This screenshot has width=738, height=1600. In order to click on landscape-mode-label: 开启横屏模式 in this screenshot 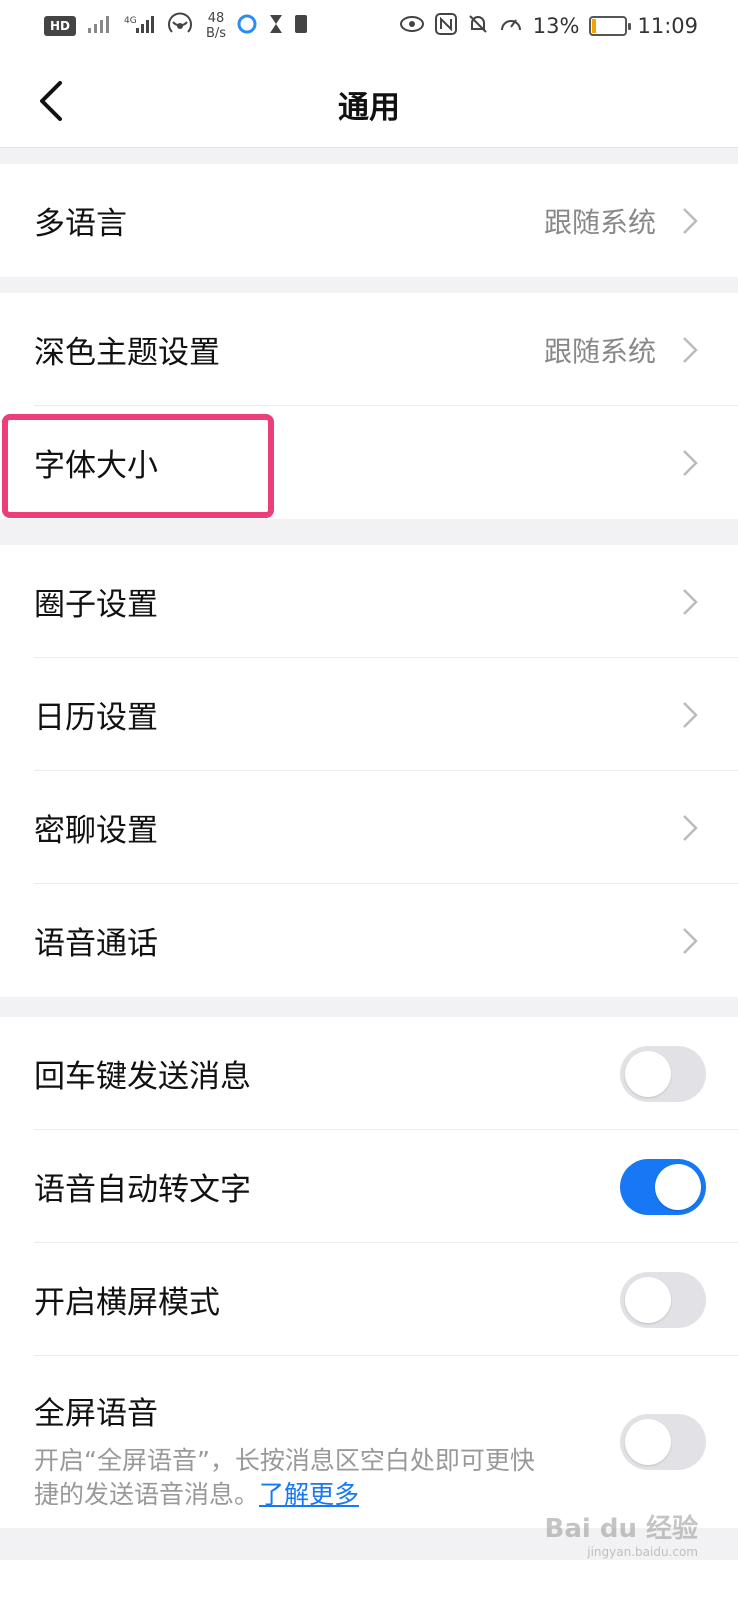, I will do `click(127, 1303)`.